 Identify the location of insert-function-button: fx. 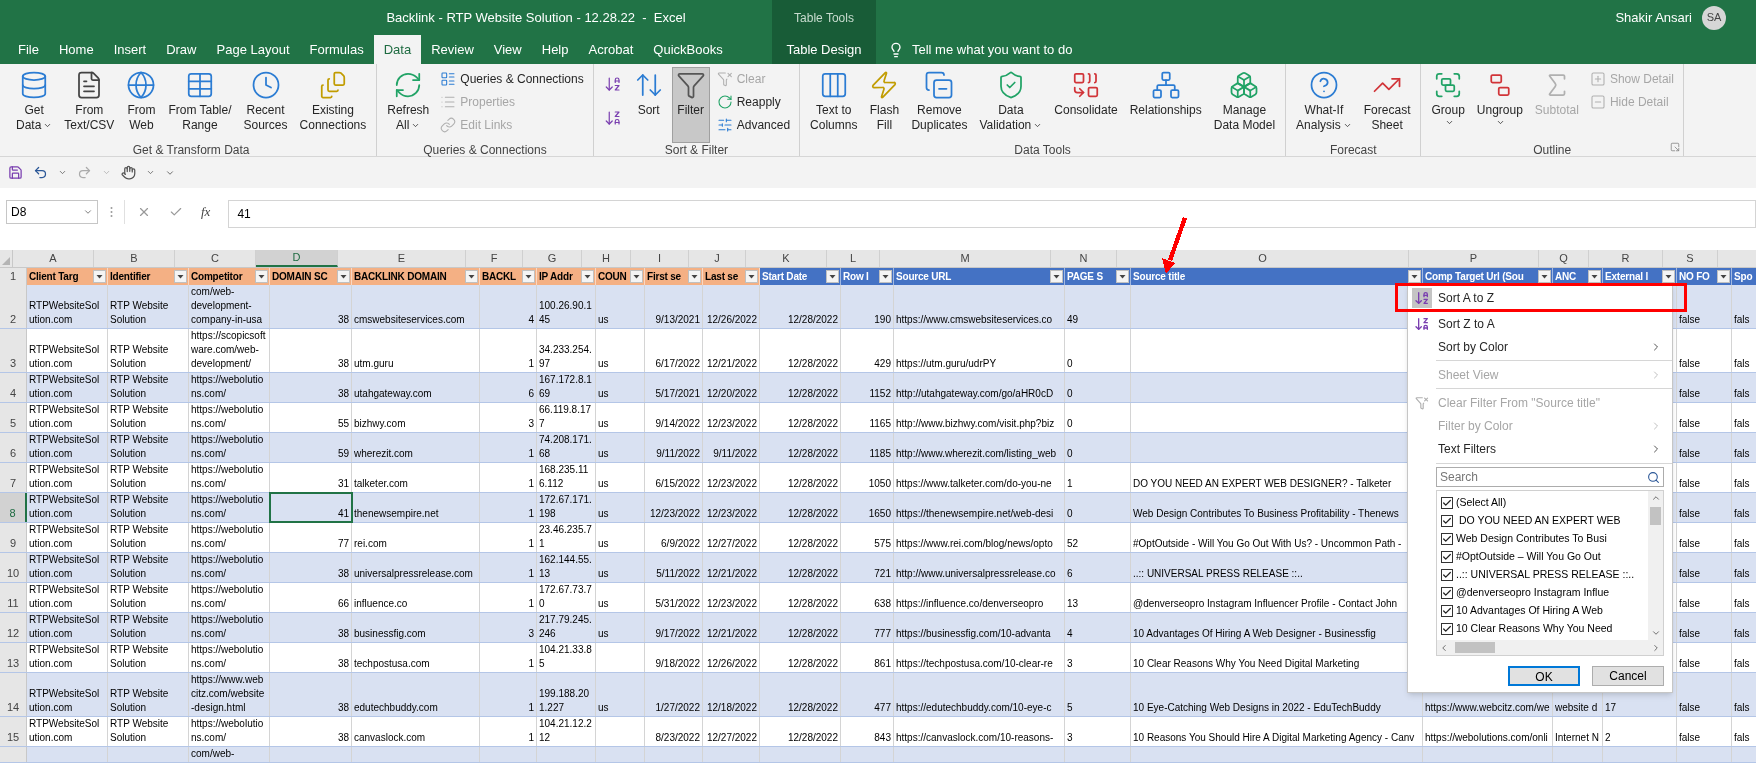
(206, 212).